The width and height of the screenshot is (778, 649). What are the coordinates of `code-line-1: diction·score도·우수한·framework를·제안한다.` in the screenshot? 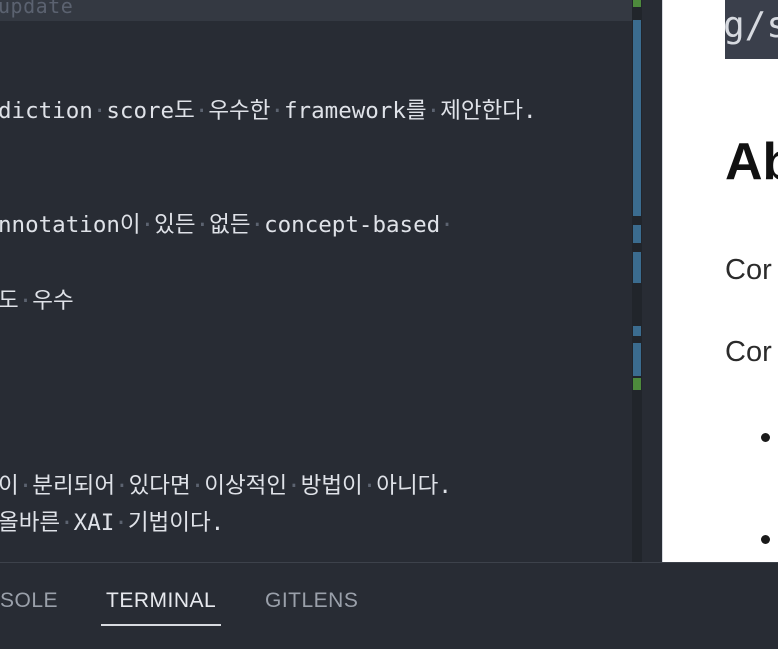 It's located at (268, 111).